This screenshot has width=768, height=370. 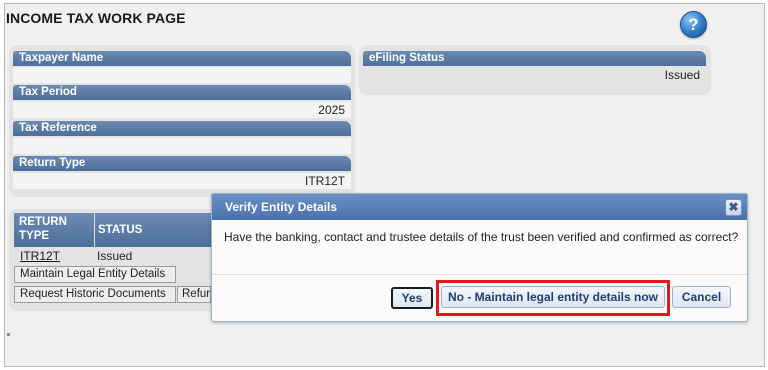 What do you see at coordinates (34, 236) in the screenshot?
I see `return-type-header-line2: TYPE` at bounding box center [34, 236].